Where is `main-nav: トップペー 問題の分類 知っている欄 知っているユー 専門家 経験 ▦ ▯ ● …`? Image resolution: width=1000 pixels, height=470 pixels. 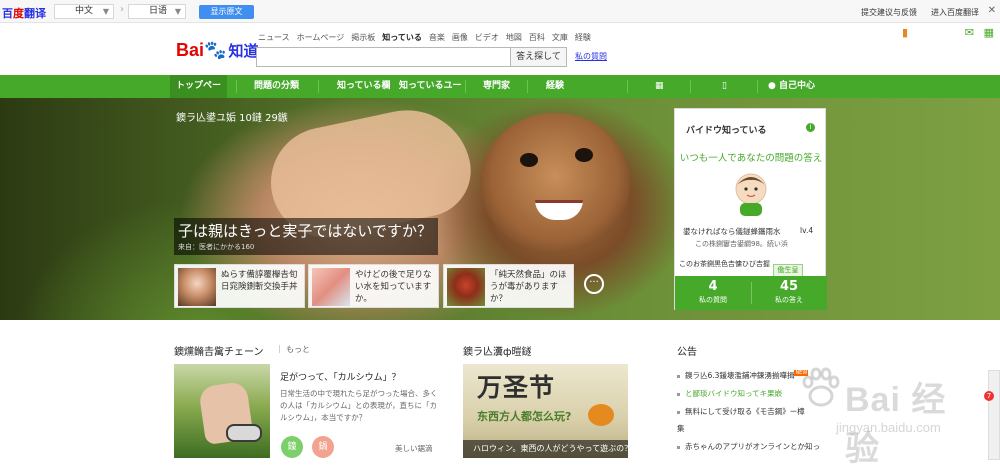
main-nav: トップペー 問題の分類 知っている欄 知っているユー 専門家 経験 ▦ ▯ ● … is located at coordinates (500, 86).